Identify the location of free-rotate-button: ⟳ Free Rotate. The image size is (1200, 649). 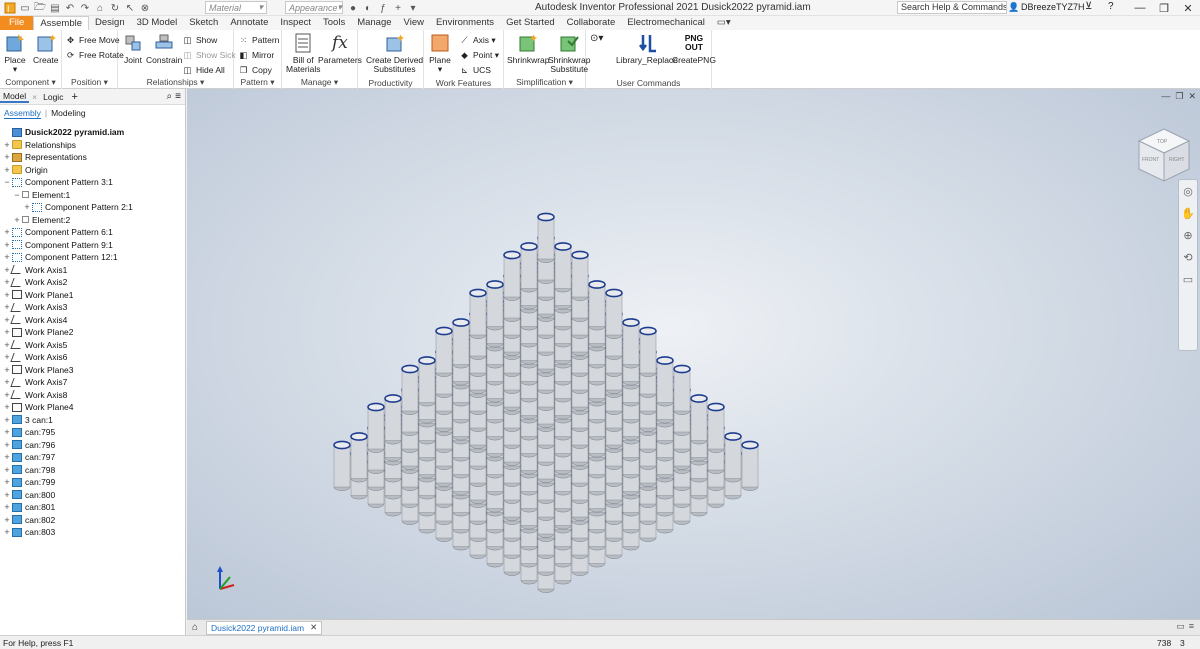
(94, 55).